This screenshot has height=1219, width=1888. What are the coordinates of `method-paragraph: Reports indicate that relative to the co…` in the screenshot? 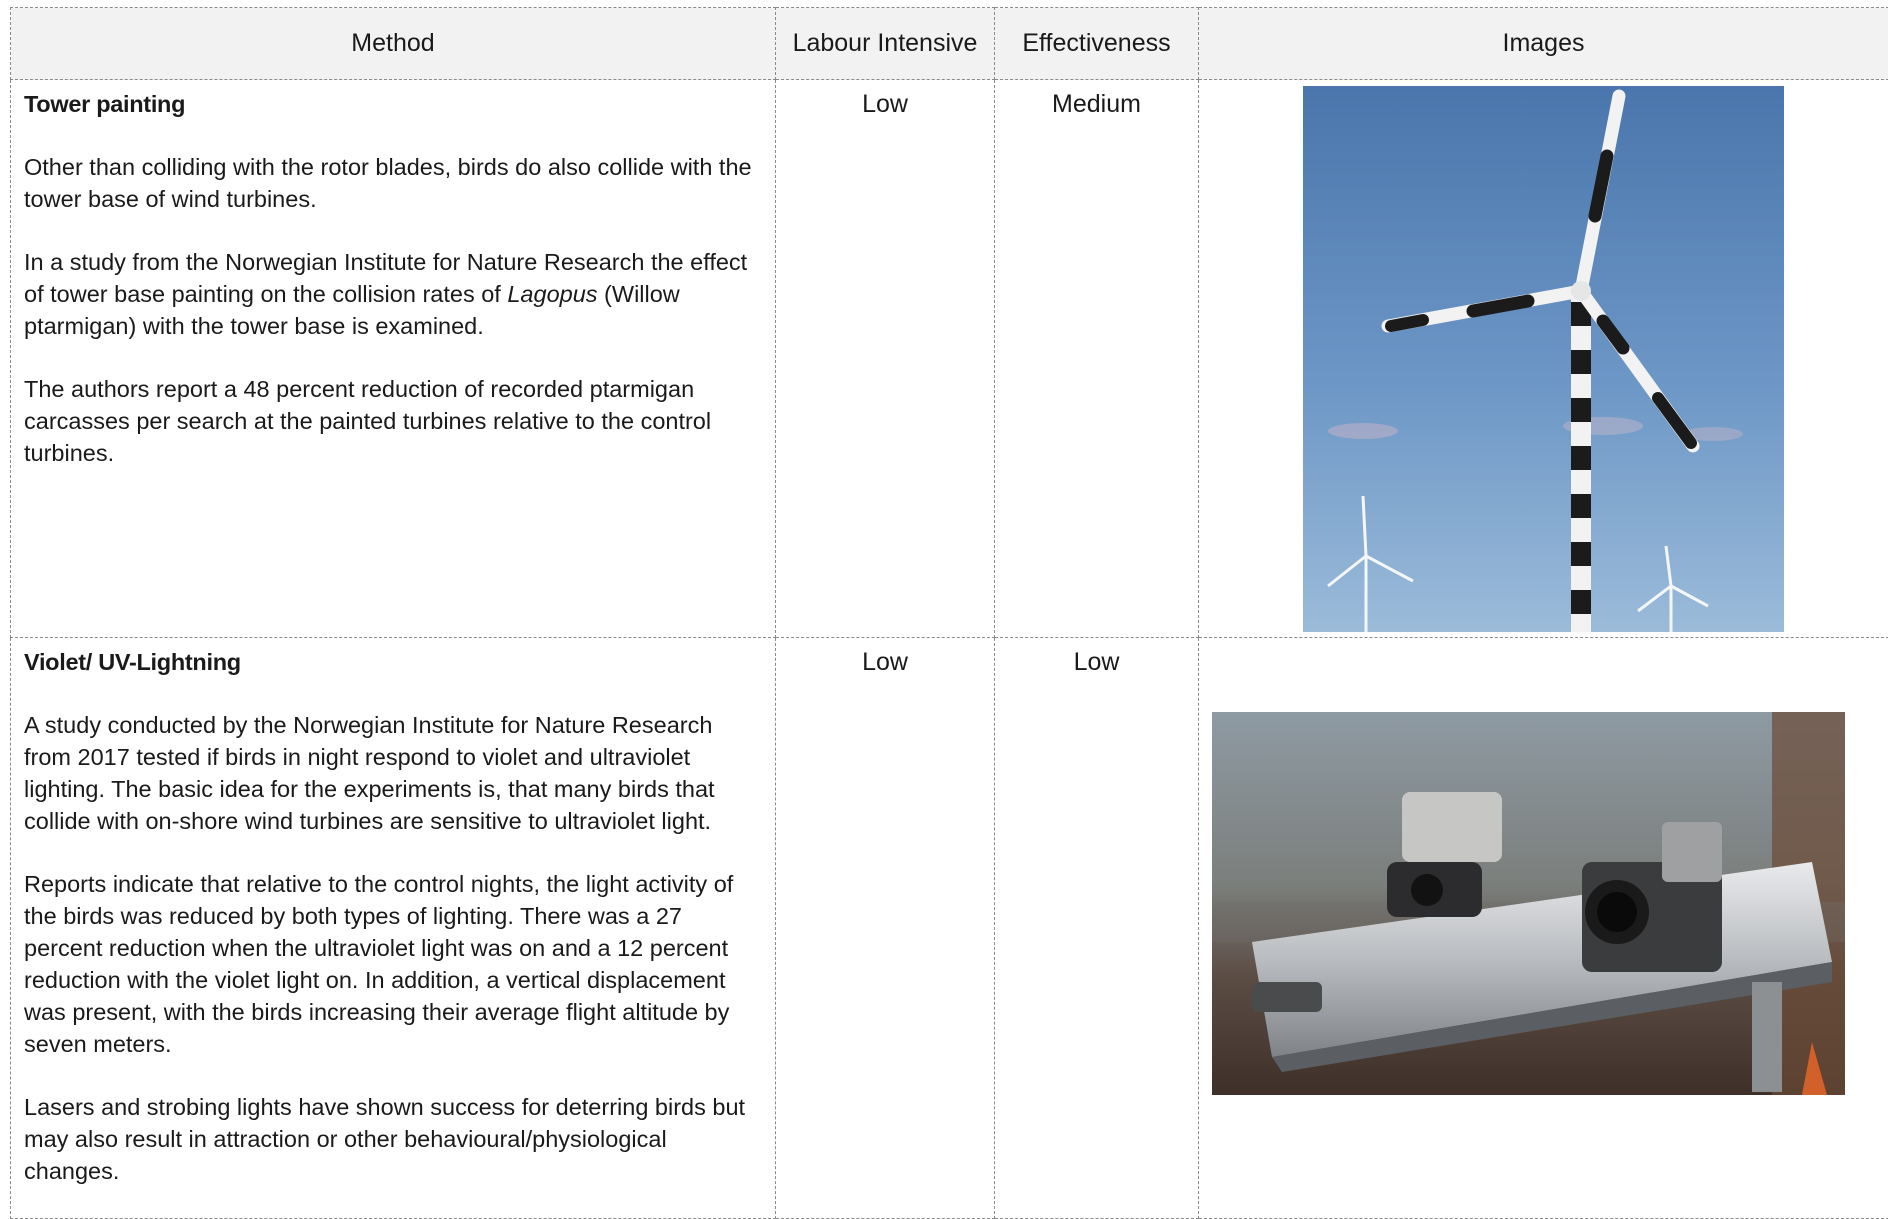 It's located at (393, 964).